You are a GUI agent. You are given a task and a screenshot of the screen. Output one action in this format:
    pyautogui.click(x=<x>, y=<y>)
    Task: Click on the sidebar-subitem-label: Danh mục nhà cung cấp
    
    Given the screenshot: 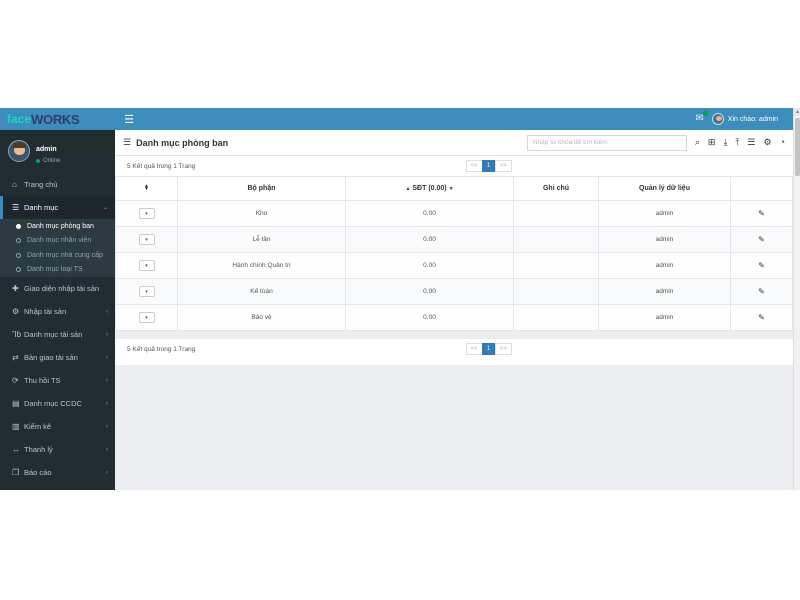 What is the action you would take?
    pyautogui.click(x=65, y=255)
    